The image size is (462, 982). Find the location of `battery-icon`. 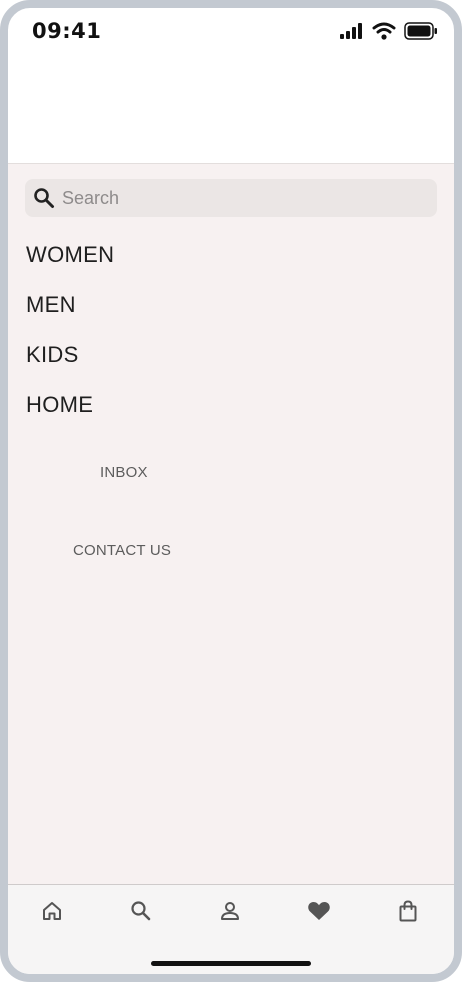

battery-icon is located at coordinates (421, 33).